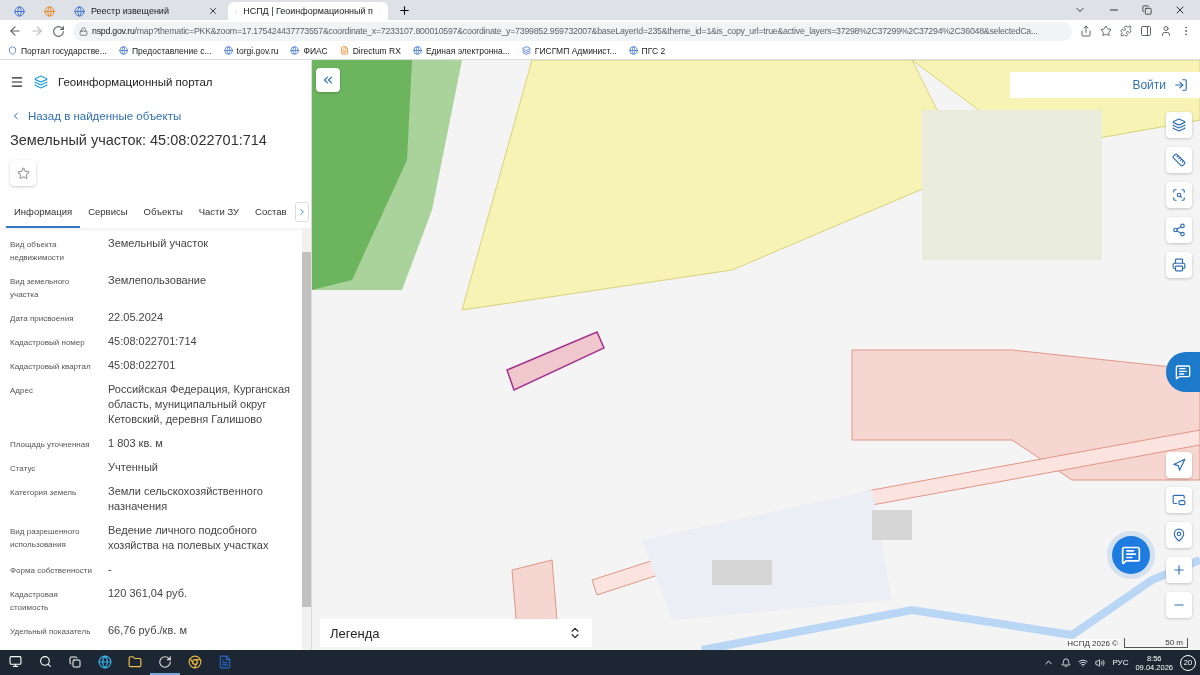  I want to click on field-value: 45:08:022701:714, so click(153, 341).